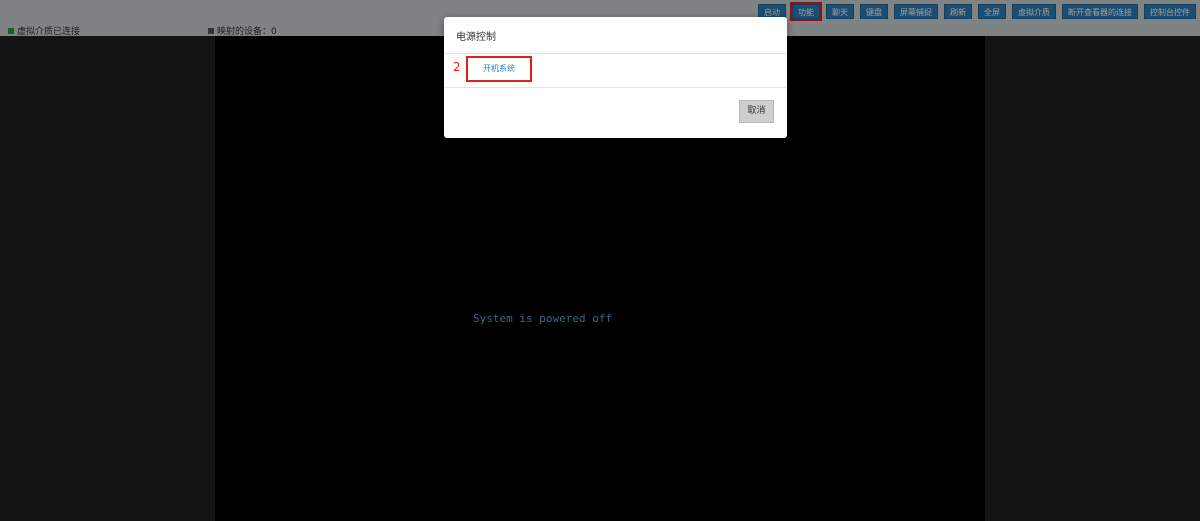 The image size is (1200, 521). I want to click on step-marker: 2, so click(457, 67).